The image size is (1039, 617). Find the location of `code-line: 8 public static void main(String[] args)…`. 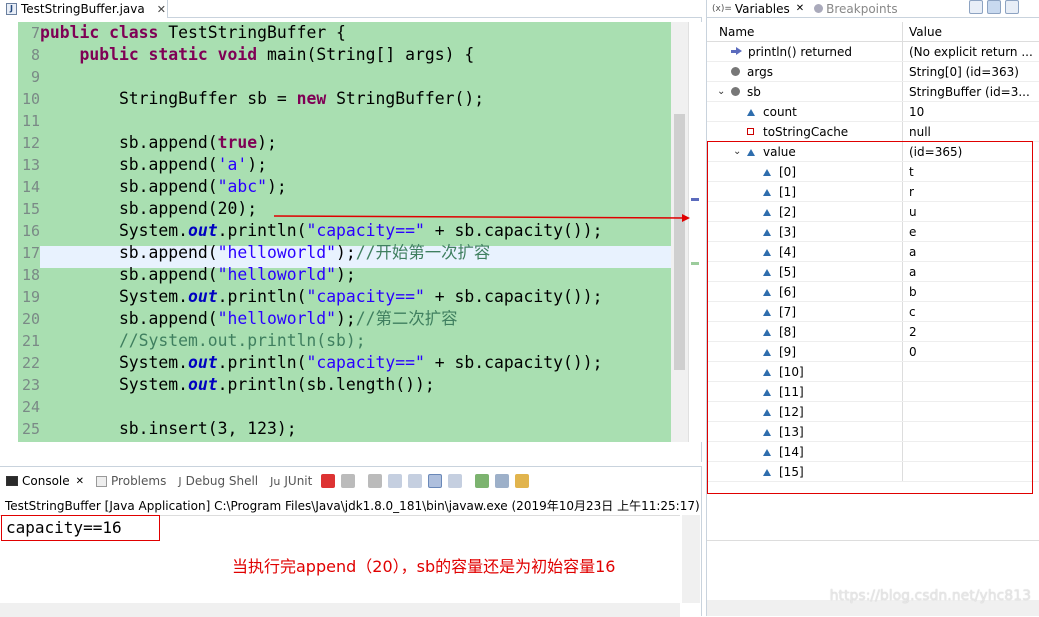

code-line: 8 public static void main(String[] args)… is located at coordinates (246, 55).